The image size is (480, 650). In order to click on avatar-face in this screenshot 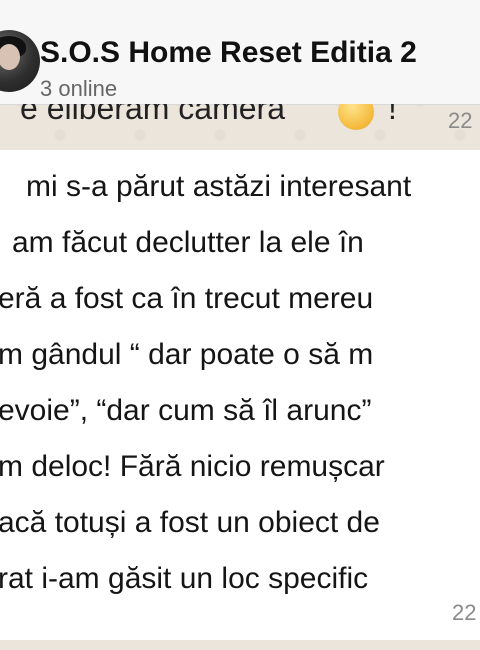, I will do `click(10, 57)`.